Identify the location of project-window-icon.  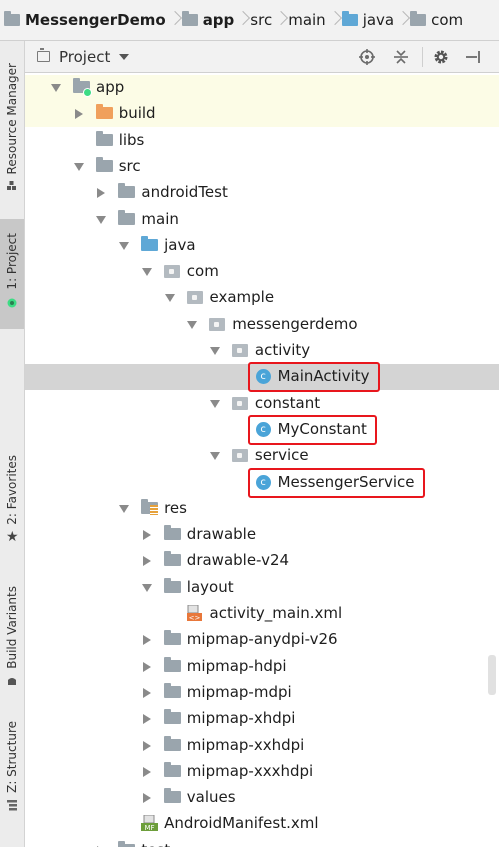
(43, 55).